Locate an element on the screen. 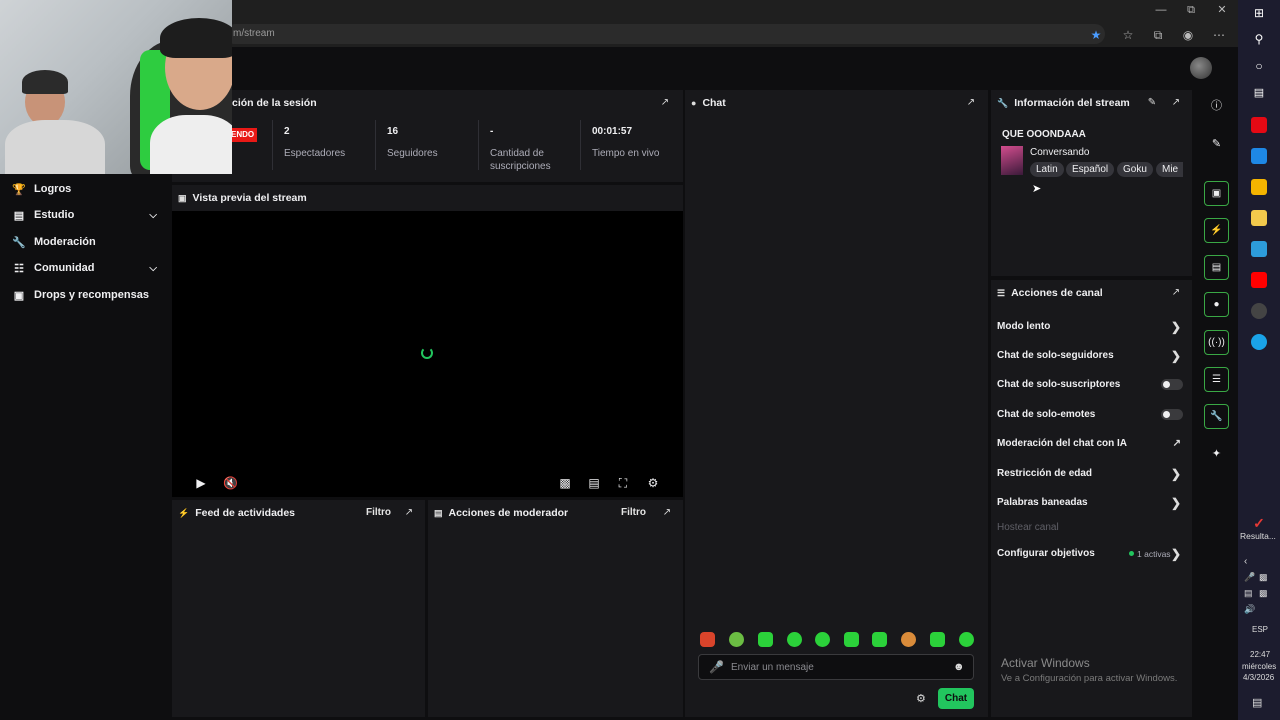  miniplayer-icon: ▩ is located at coordinates (565, 483).